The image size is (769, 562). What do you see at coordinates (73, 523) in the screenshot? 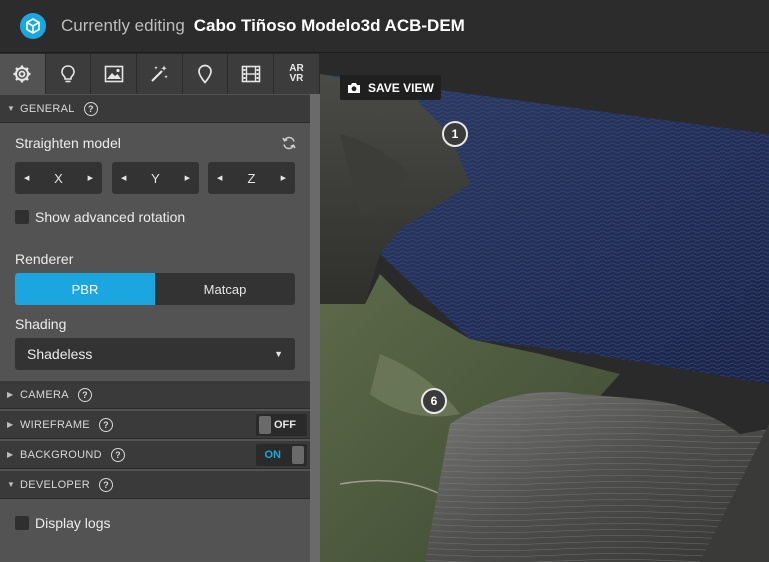
I see `display-logs-label: Display logs` at bounding box center [73, 523].